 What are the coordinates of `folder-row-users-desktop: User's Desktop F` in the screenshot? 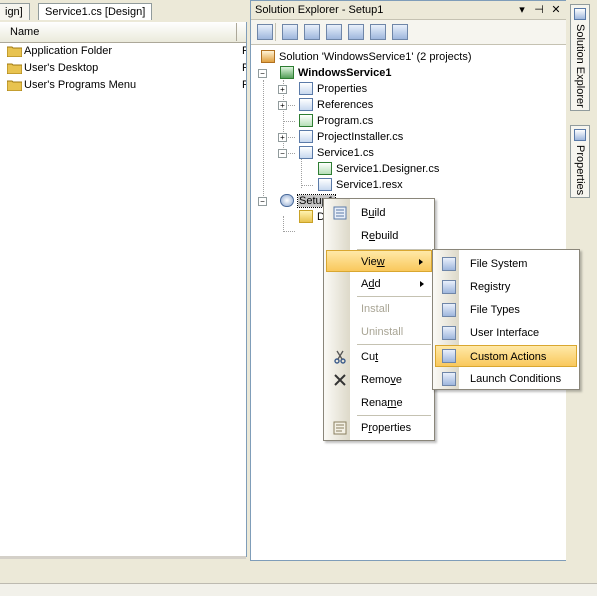 It's located at (123, 68).